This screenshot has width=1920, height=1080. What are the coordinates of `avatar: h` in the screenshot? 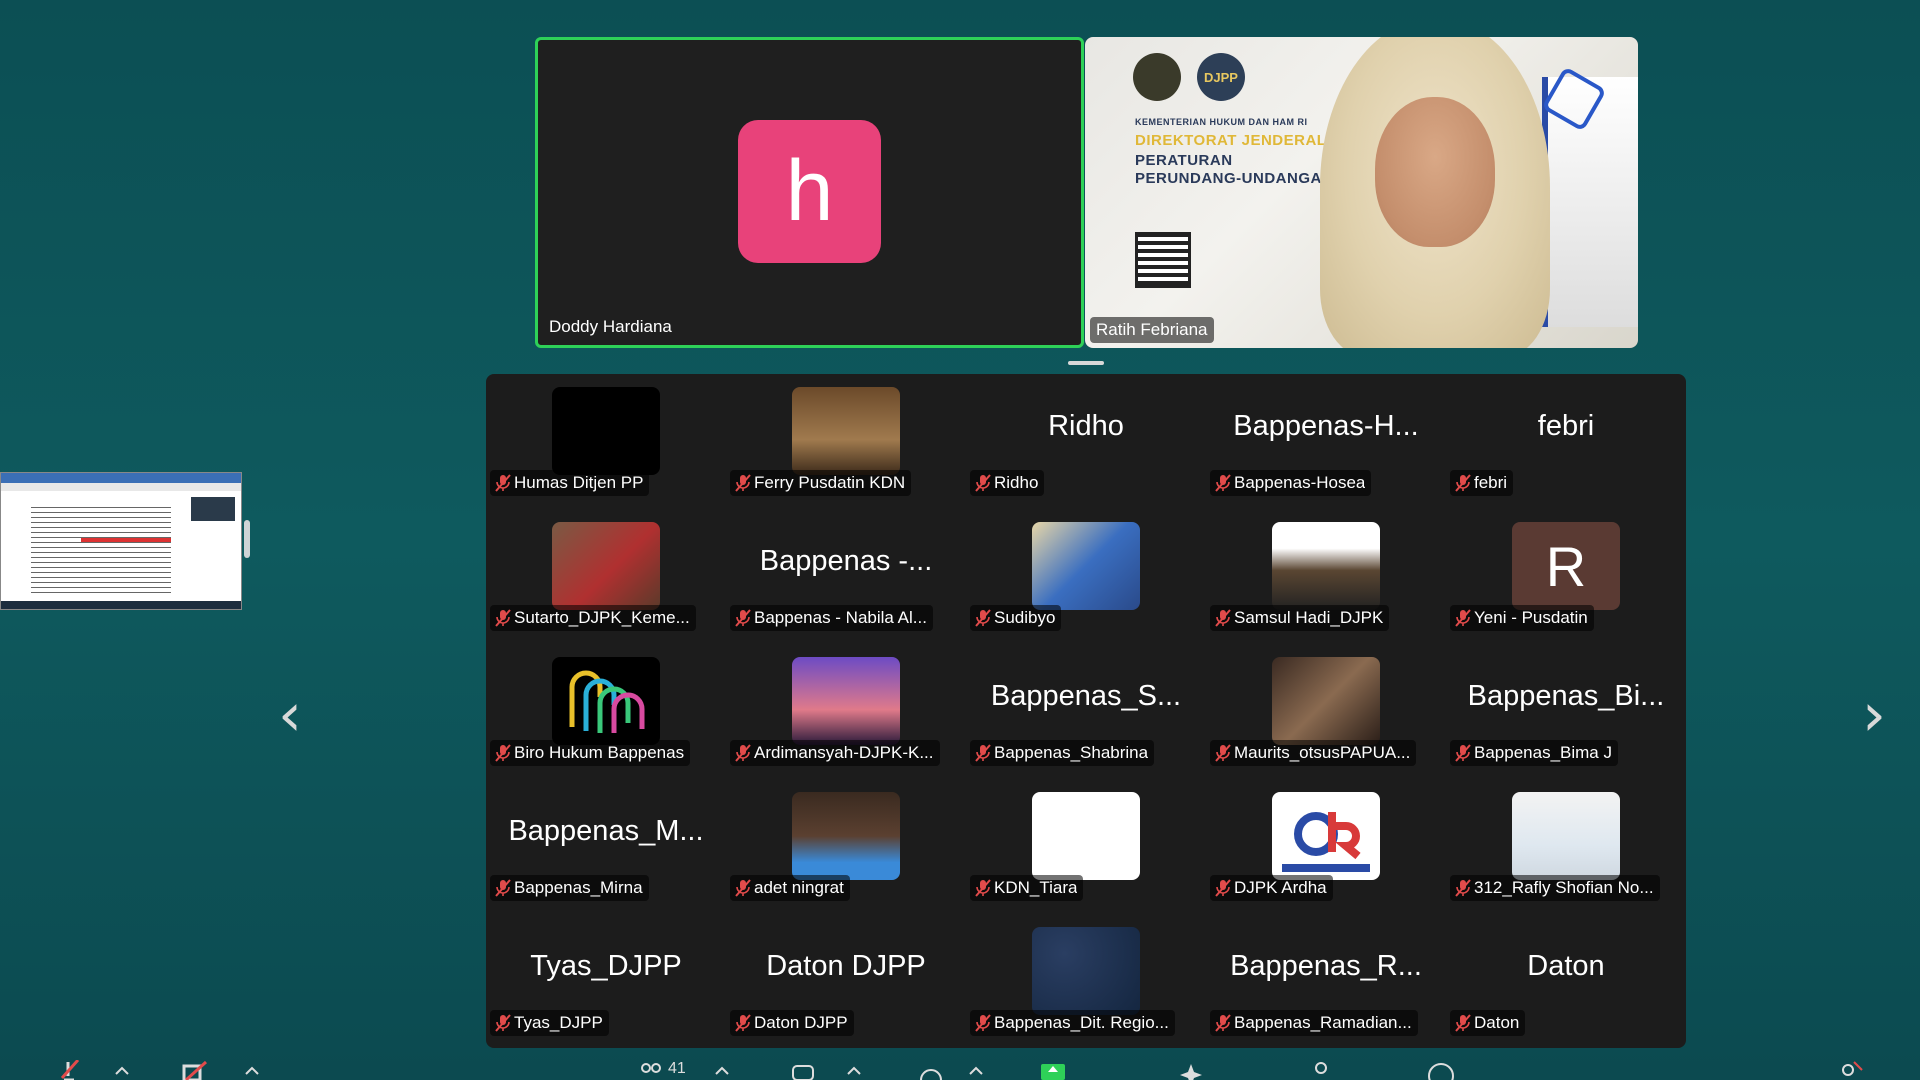 It's located at (809, 191).